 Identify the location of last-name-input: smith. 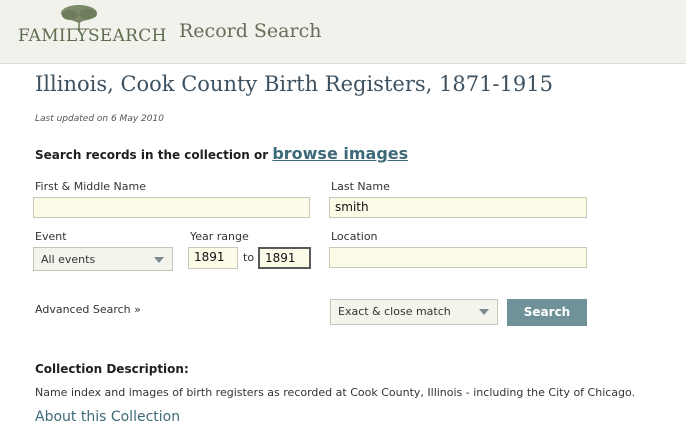
(458, 207).